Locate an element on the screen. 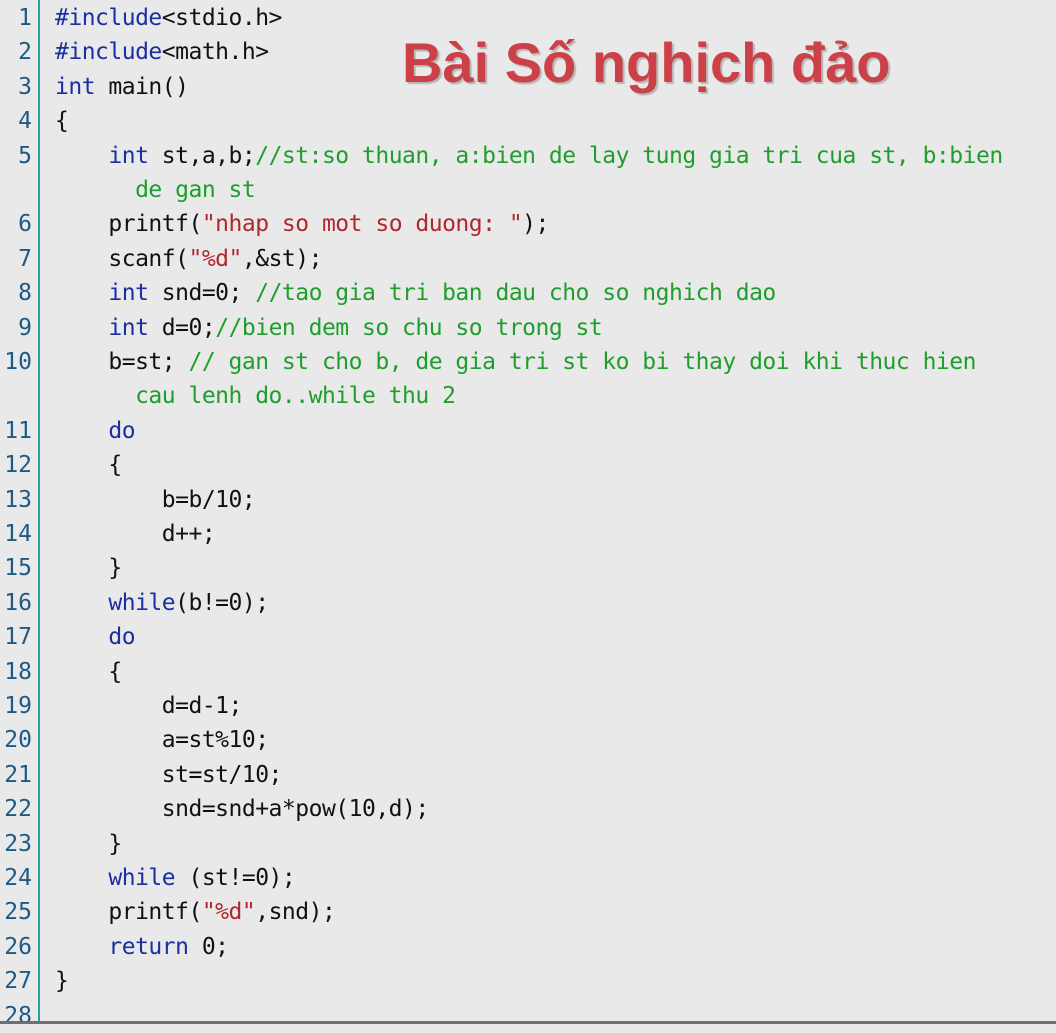  code-token: st,a,b; is located at coordinates (202, 155).